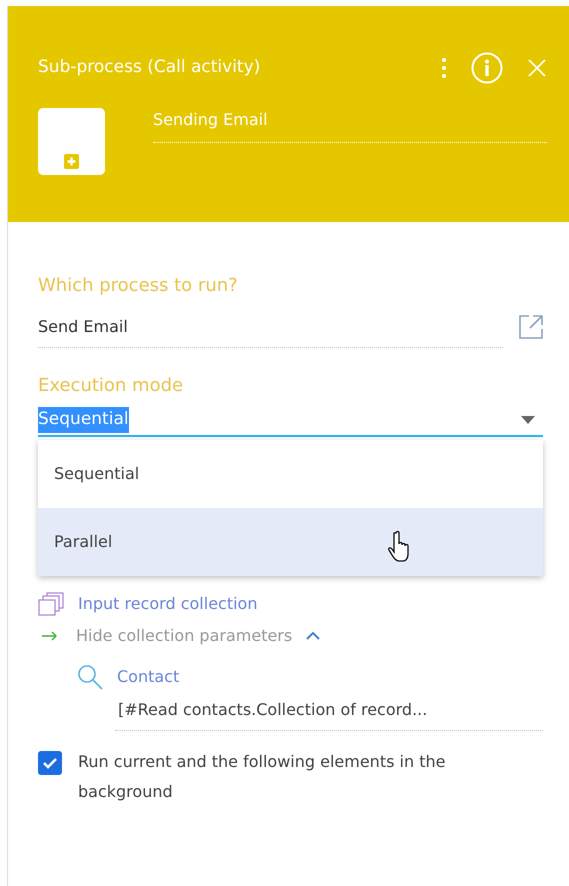 The width and height of the screenshot is (569, 886). I want to click on open-link-icon, so click(531, 327).